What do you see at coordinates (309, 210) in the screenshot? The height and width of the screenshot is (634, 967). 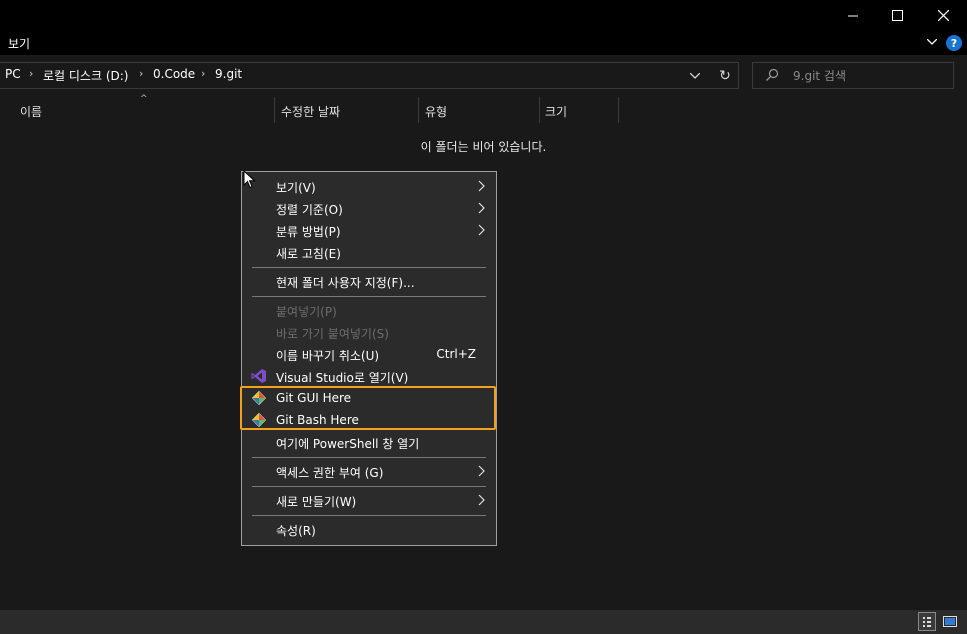 I see `menu-item-label: 정렬 기준(O)` at bounding box center [309, 210].